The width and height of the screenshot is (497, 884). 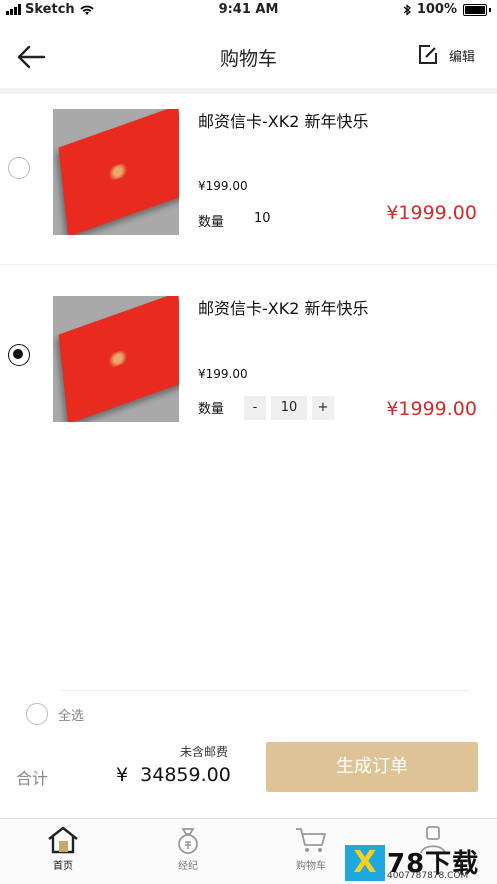 What do you see at coordinates (289, 408) in the screenshot?
I see `quantity-stepper-value: 10` at bounding box center [289, 408].